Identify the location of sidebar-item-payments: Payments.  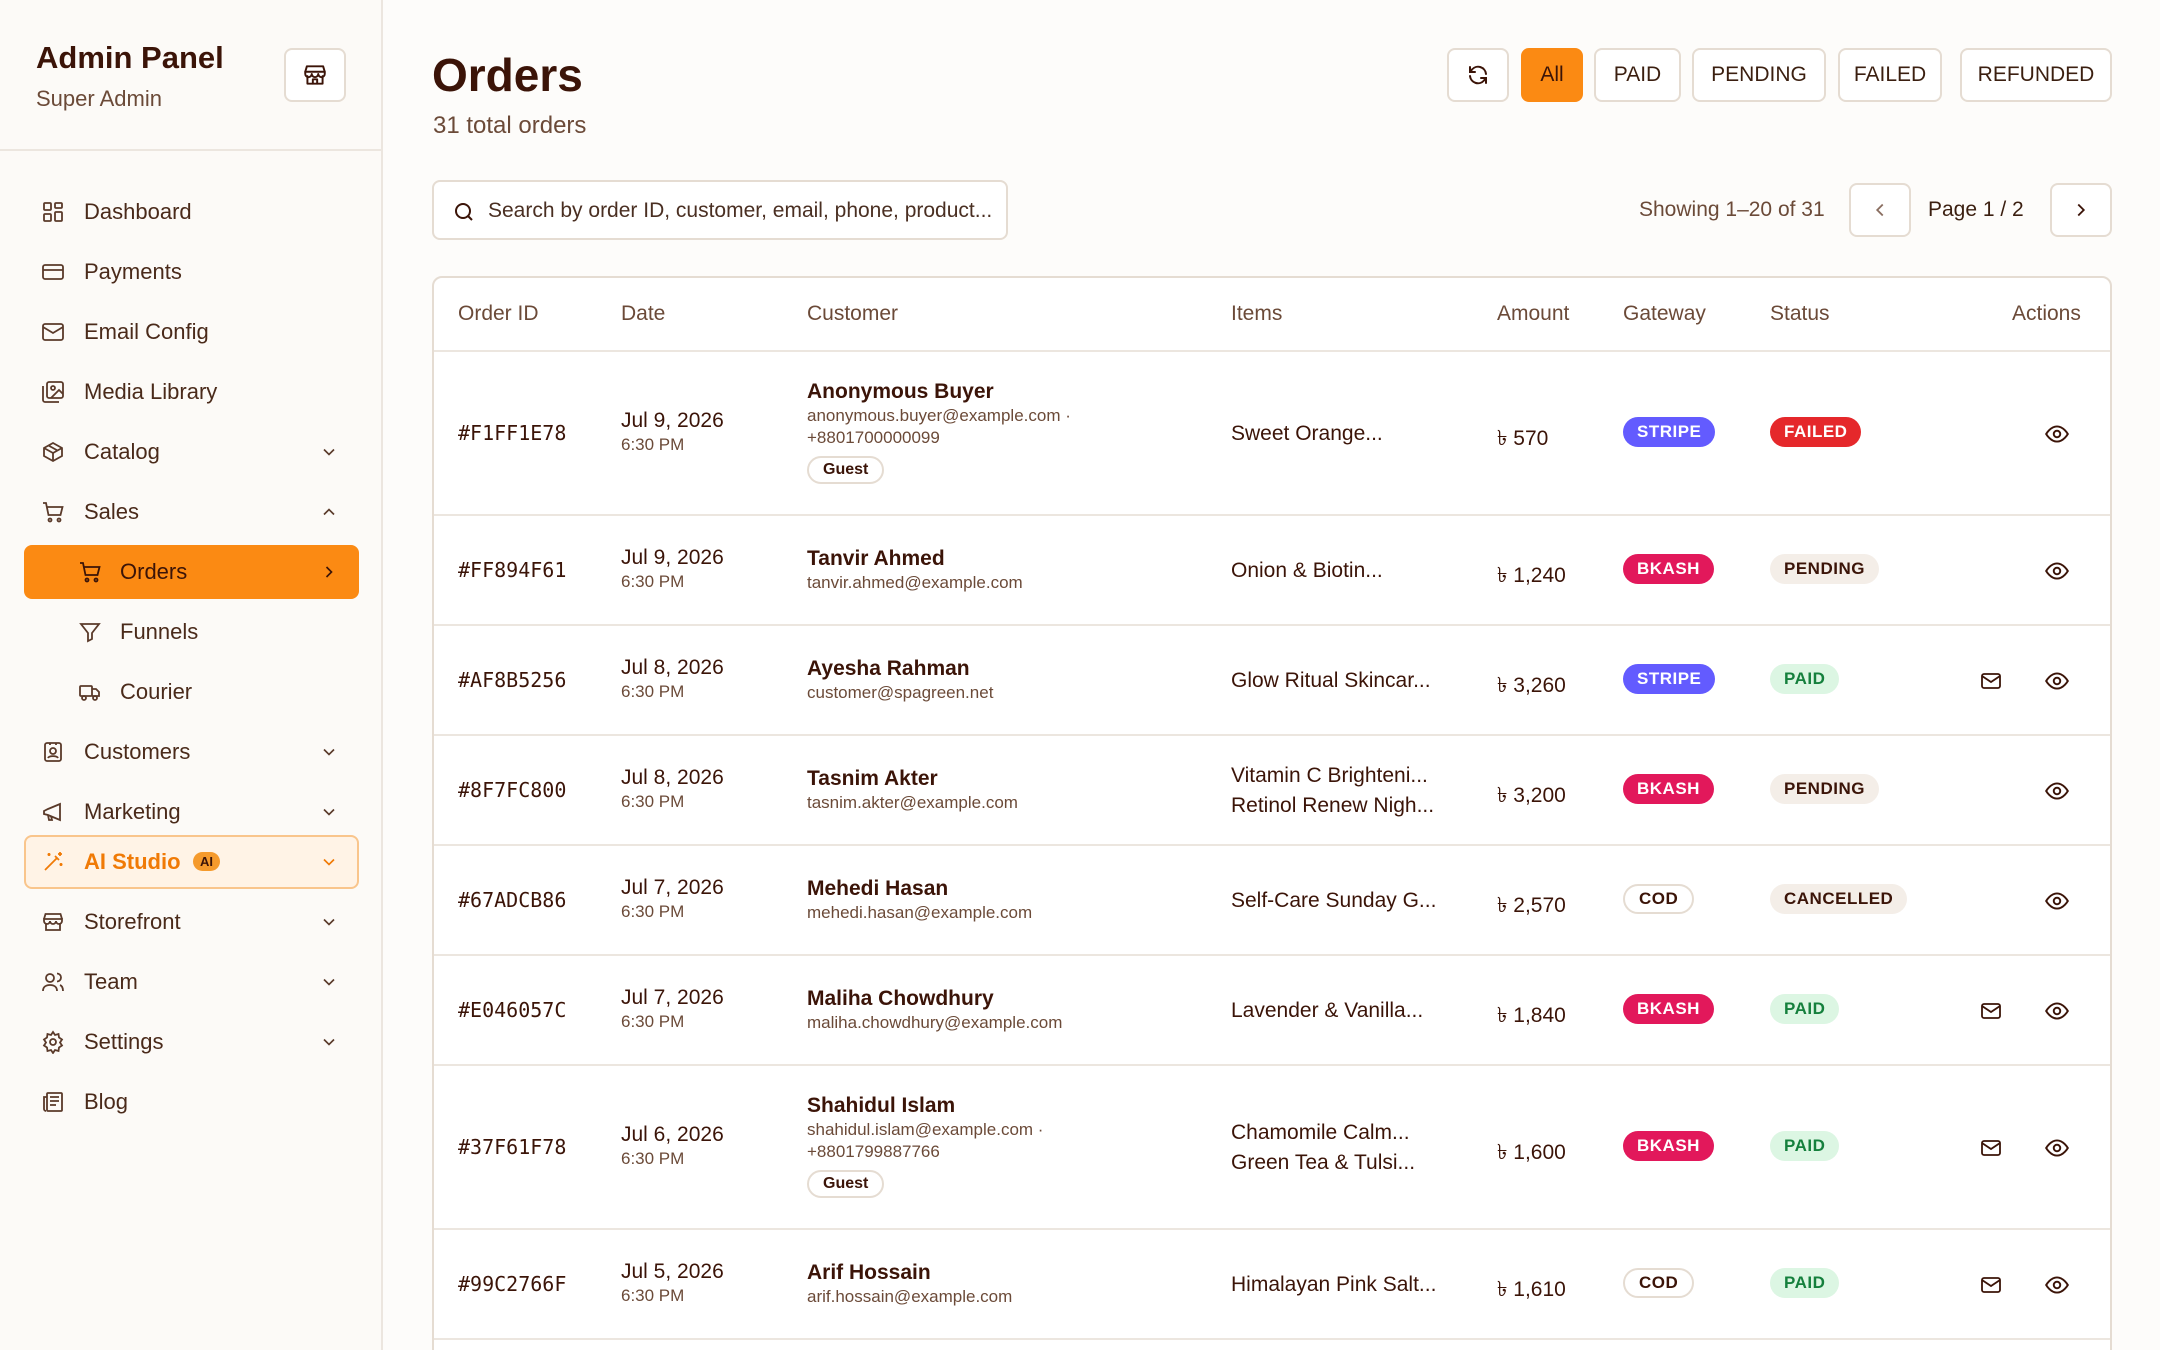
(191, 272).